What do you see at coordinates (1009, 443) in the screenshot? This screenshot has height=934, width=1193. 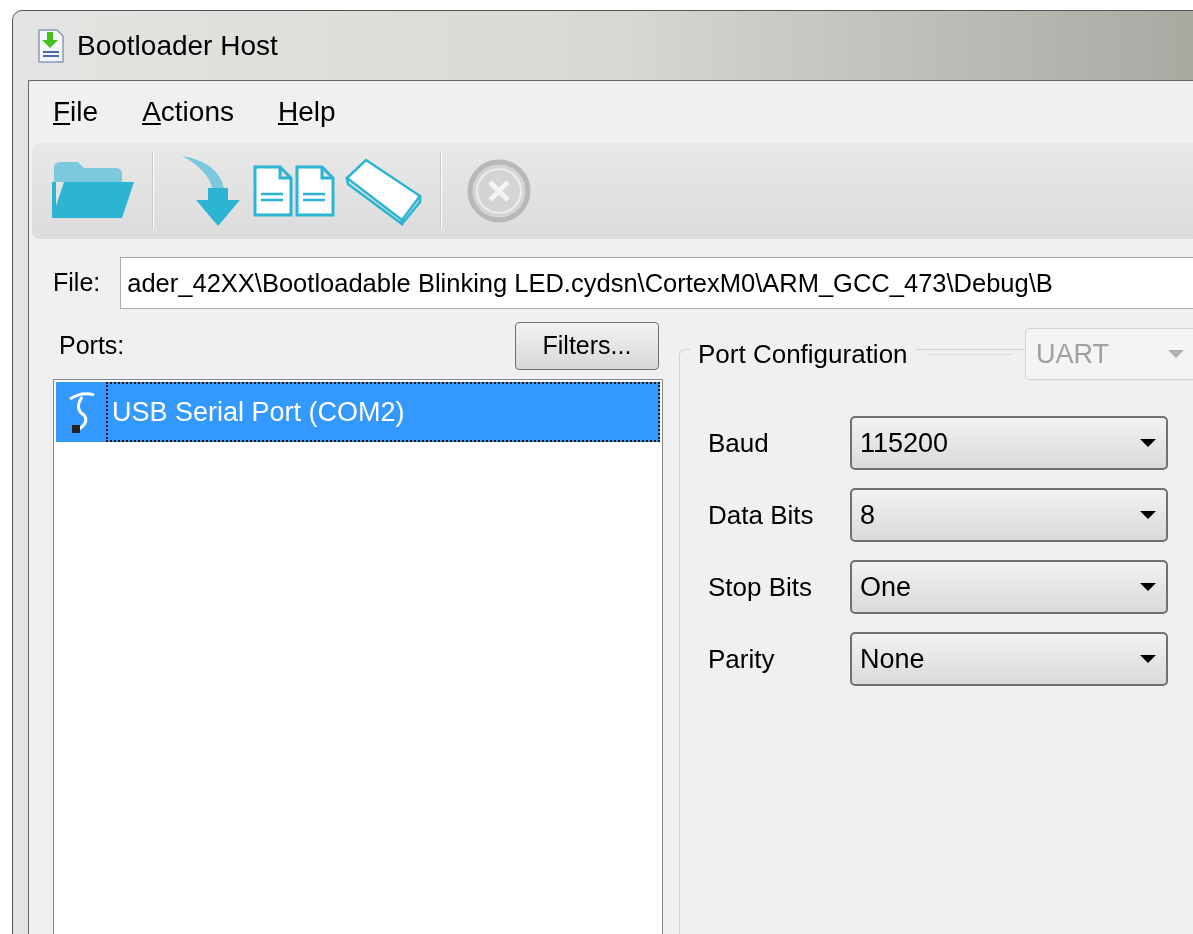 I see `dropdown: 115200` at bounding box center [1009, 443].